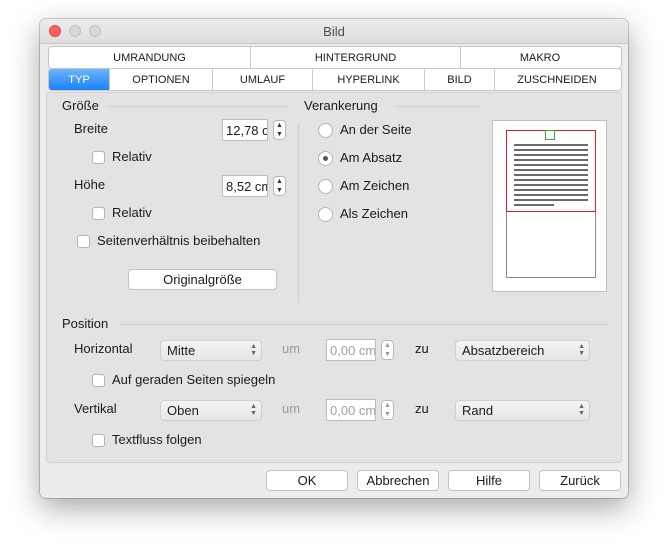  I want to click on width-spinbox: 12,78 cm ▲▼, so click(254, 130).